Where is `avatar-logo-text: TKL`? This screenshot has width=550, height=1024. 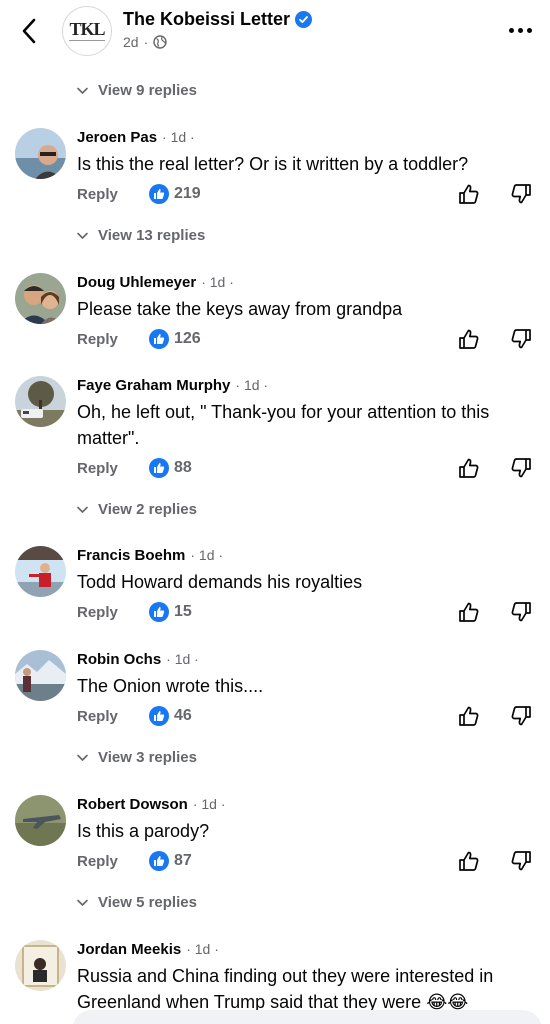
avatar-logo-text: TKL is located at coordinates (87, 29).